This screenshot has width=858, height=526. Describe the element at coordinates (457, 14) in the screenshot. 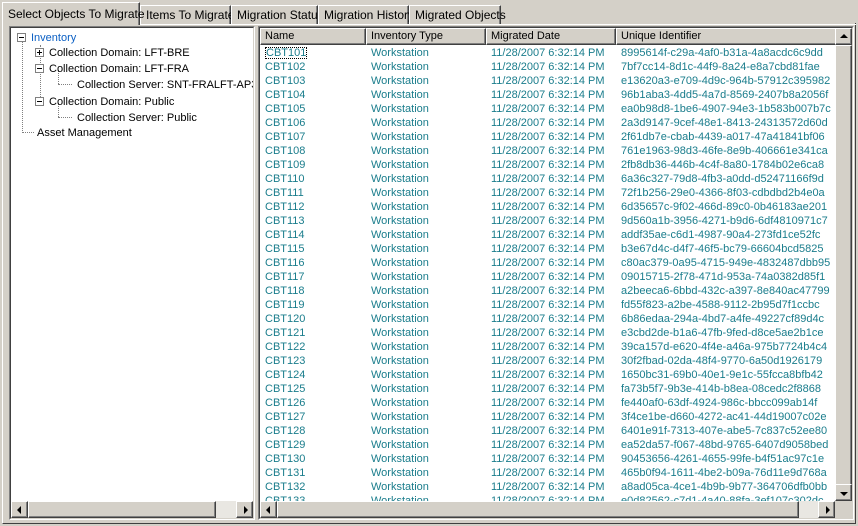

I see `tab-migrated-objects: Migrated Objects` at that location.